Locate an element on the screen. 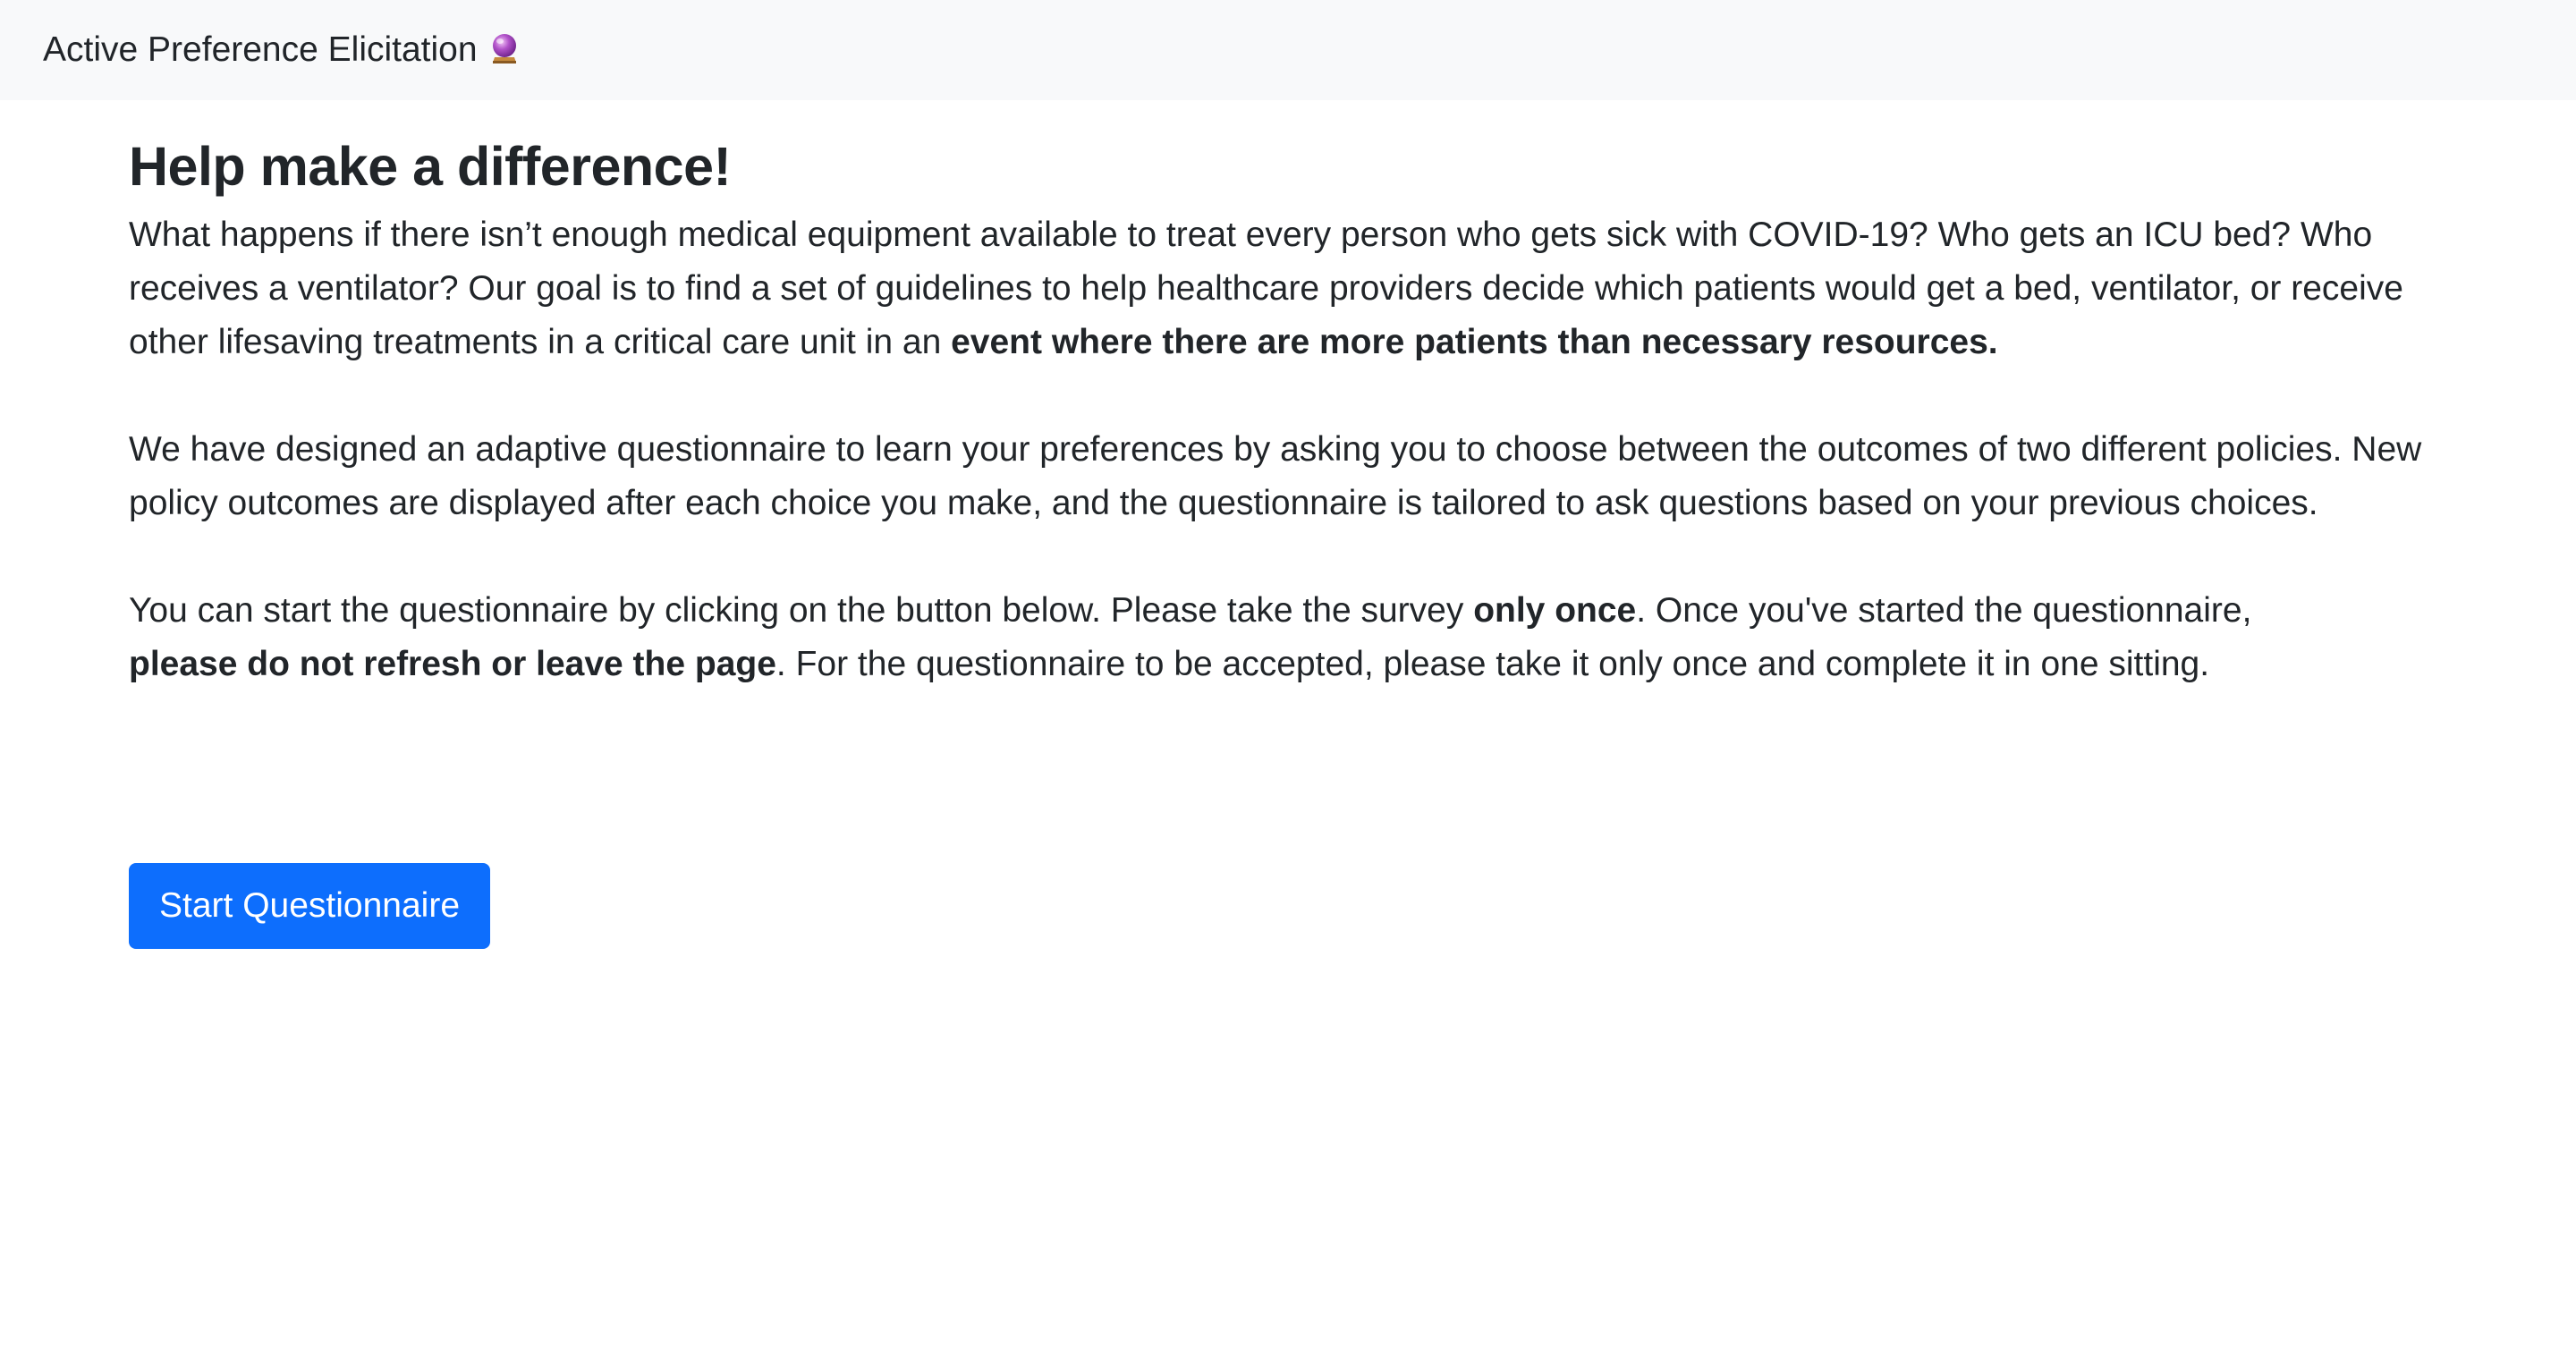 The width and height of the screenshot is (2576, 1363). navbar: Active Preference Elicitation is located at coordinates (1288, 50).